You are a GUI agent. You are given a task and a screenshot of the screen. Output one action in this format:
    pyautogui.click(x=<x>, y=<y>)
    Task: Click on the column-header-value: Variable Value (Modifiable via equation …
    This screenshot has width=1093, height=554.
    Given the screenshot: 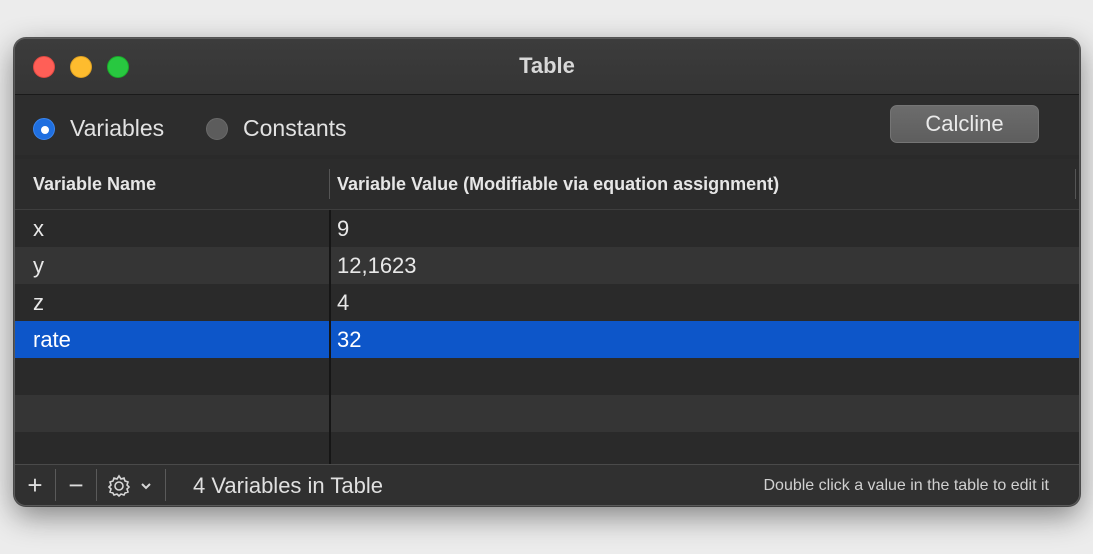 What is the action you would take?
    pyautogui.click(x=558, y=184)
    